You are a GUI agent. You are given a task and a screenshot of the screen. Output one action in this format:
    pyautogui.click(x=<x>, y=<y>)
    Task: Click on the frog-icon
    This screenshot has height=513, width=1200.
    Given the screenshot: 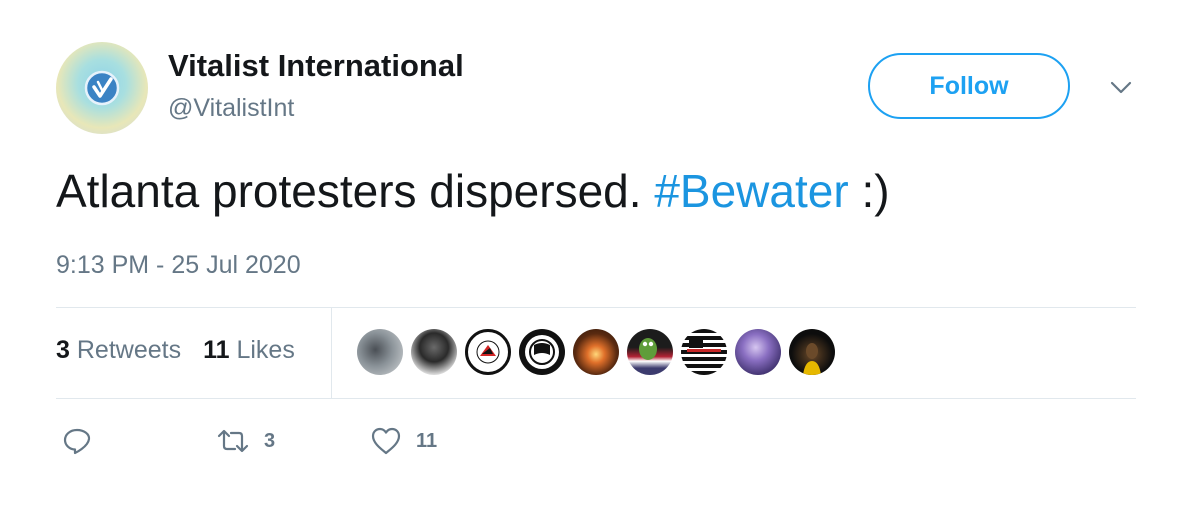 What is the action you would take?
    pyautogui.click(x=648, y=349)
    